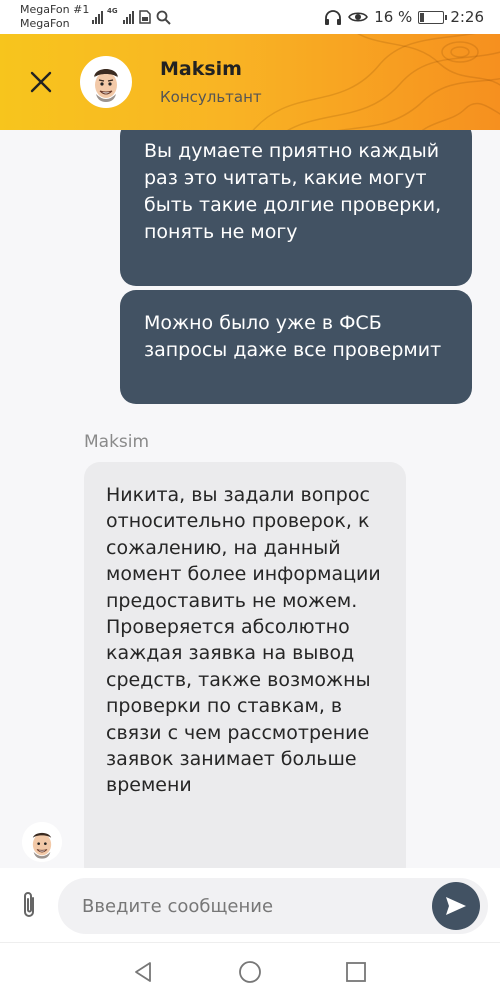  Describe the element at coordinates (117, 442) in the screenshot. I see `message-sender: Maksim` at that location.